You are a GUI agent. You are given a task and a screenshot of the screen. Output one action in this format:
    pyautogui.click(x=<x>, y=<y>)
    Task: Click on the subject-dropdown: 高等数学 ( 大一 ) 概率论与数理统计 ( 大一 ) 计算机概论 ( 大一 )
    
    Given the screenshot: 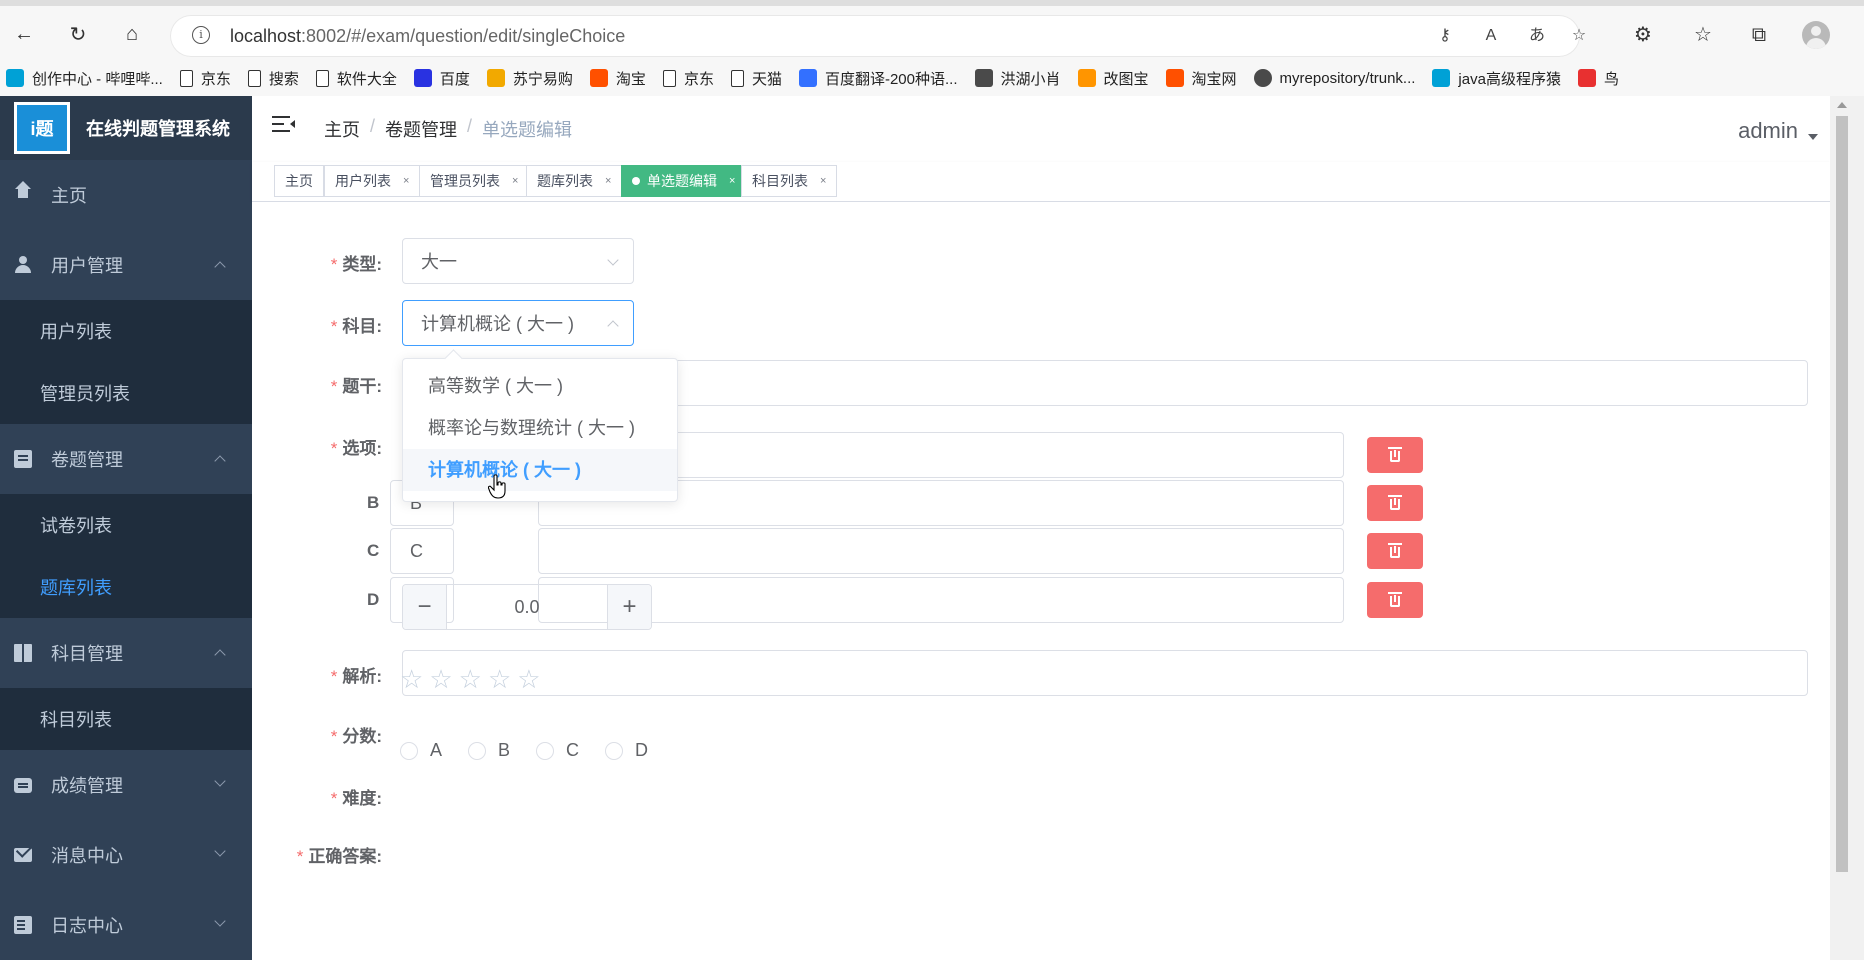 What is the action you would take?
    pyautogui.click(x=540, y=430)
    